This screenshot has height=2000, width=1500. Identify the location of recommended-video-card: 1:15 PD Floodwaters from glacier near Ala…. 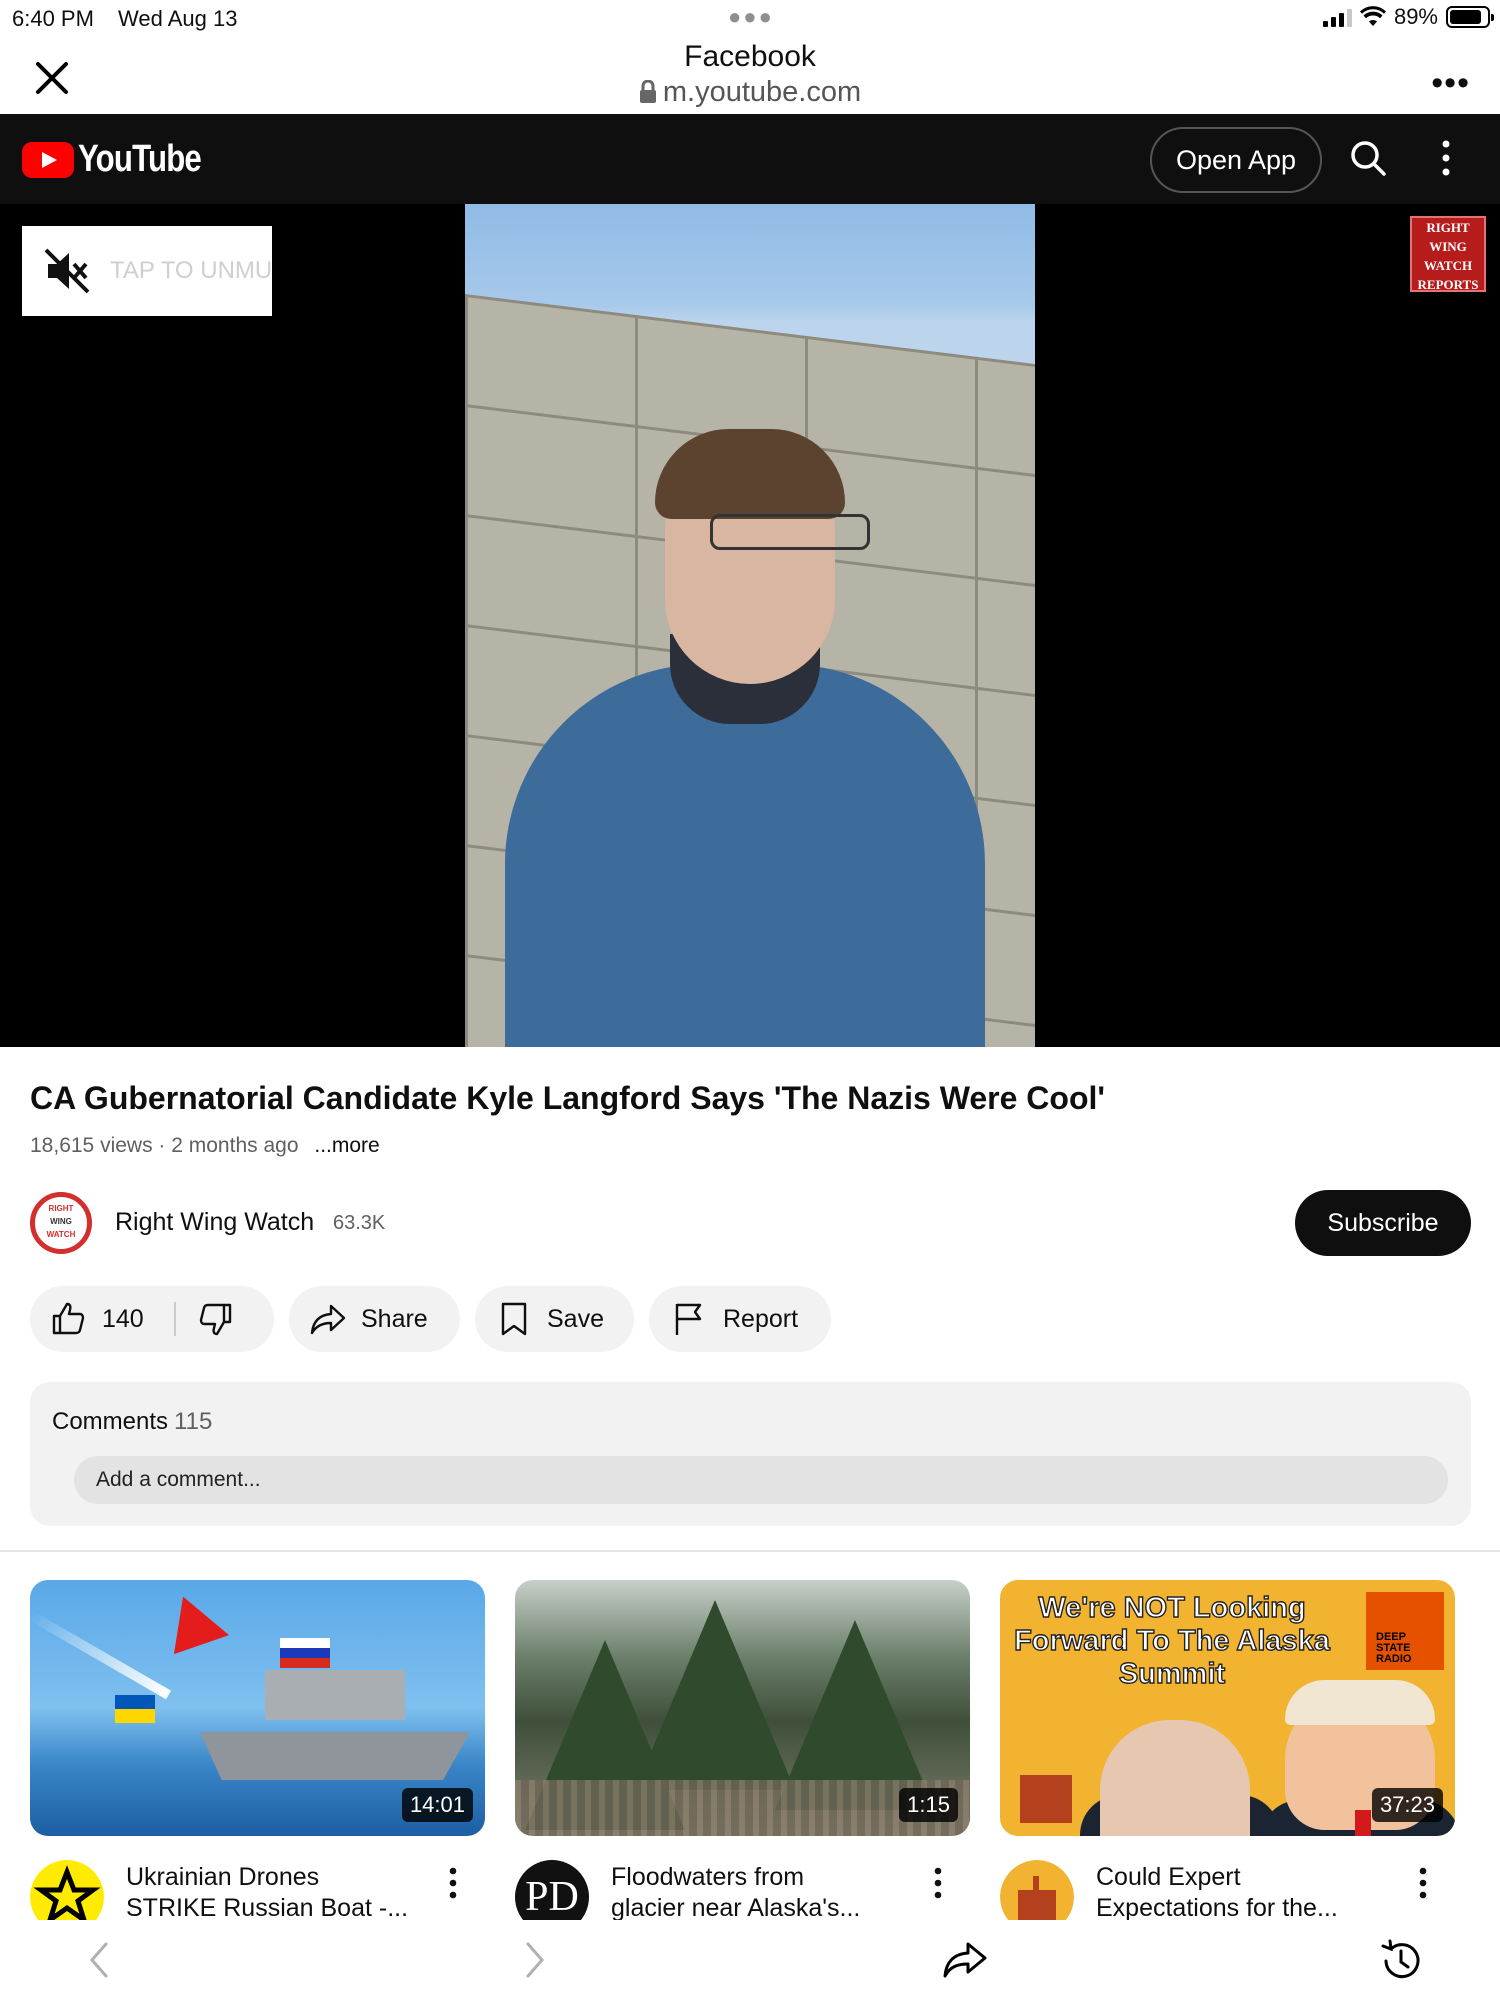
(742, 1750).